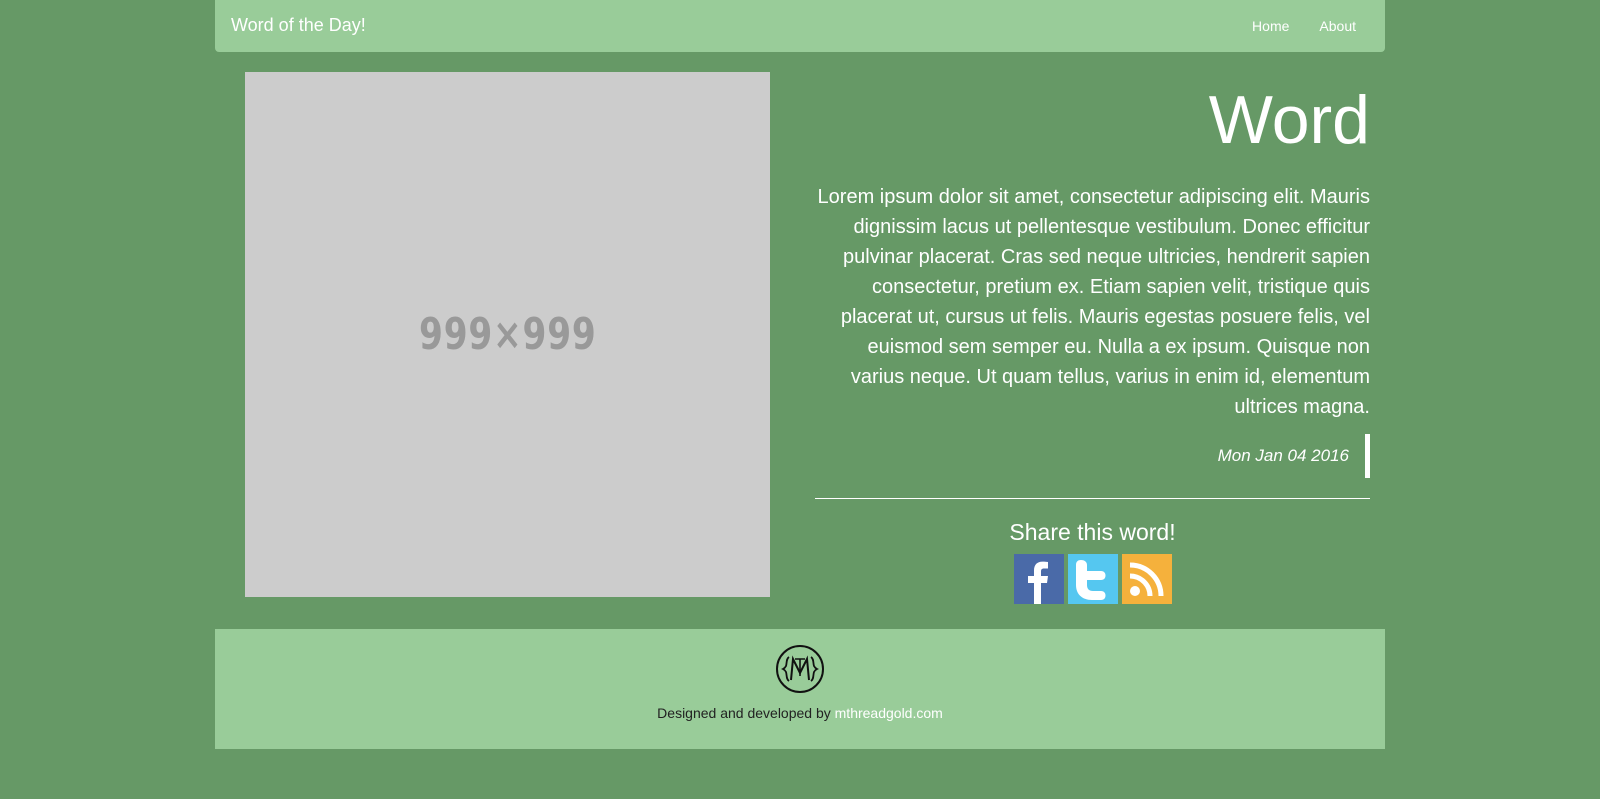 This screenshot has height=799, width=1600. I want to click on placeholder-label: 999×999, so click(507, 334).